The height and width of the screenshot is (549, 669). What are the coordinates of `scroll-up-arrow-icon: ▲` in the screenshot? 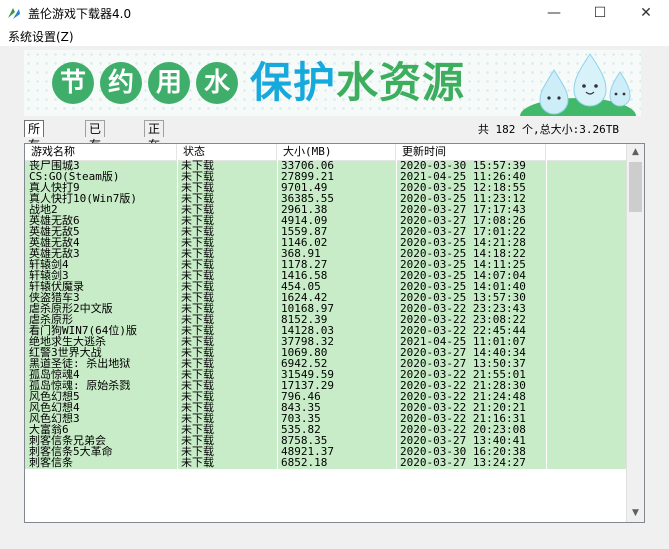 It's located at (635, 152).